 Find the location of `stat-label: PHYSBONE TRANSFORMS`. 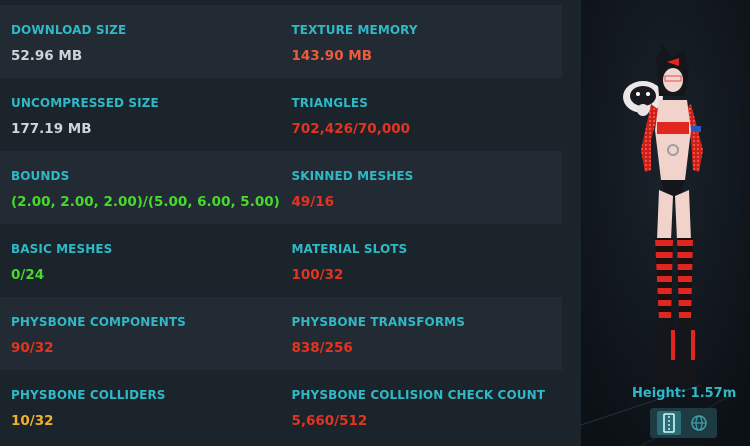

stat-label: PHYSBONE TRANSFORMS is located at coordinates (378, 322).